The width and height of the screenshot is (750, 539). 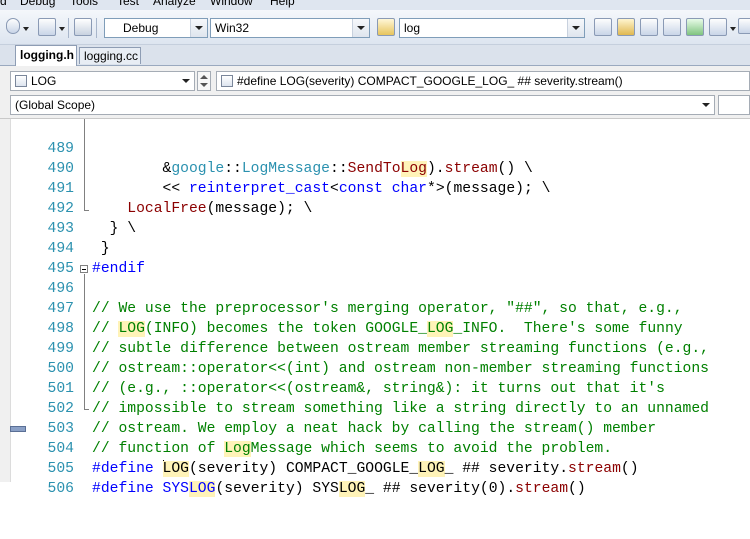 I want to click on menu-item-tools: Tools, so click(x=84, y=4).